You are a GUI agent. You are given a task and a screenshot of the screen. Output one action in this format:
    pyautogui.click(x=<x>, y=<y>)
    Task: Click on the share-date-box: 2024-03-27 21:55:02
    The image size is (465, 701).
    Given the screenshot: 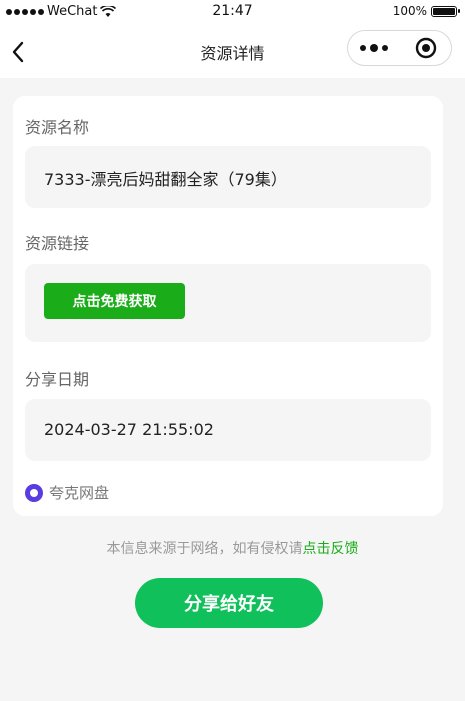 What is the action you would take?
    pyautogui.click(x=228, y=430)
    